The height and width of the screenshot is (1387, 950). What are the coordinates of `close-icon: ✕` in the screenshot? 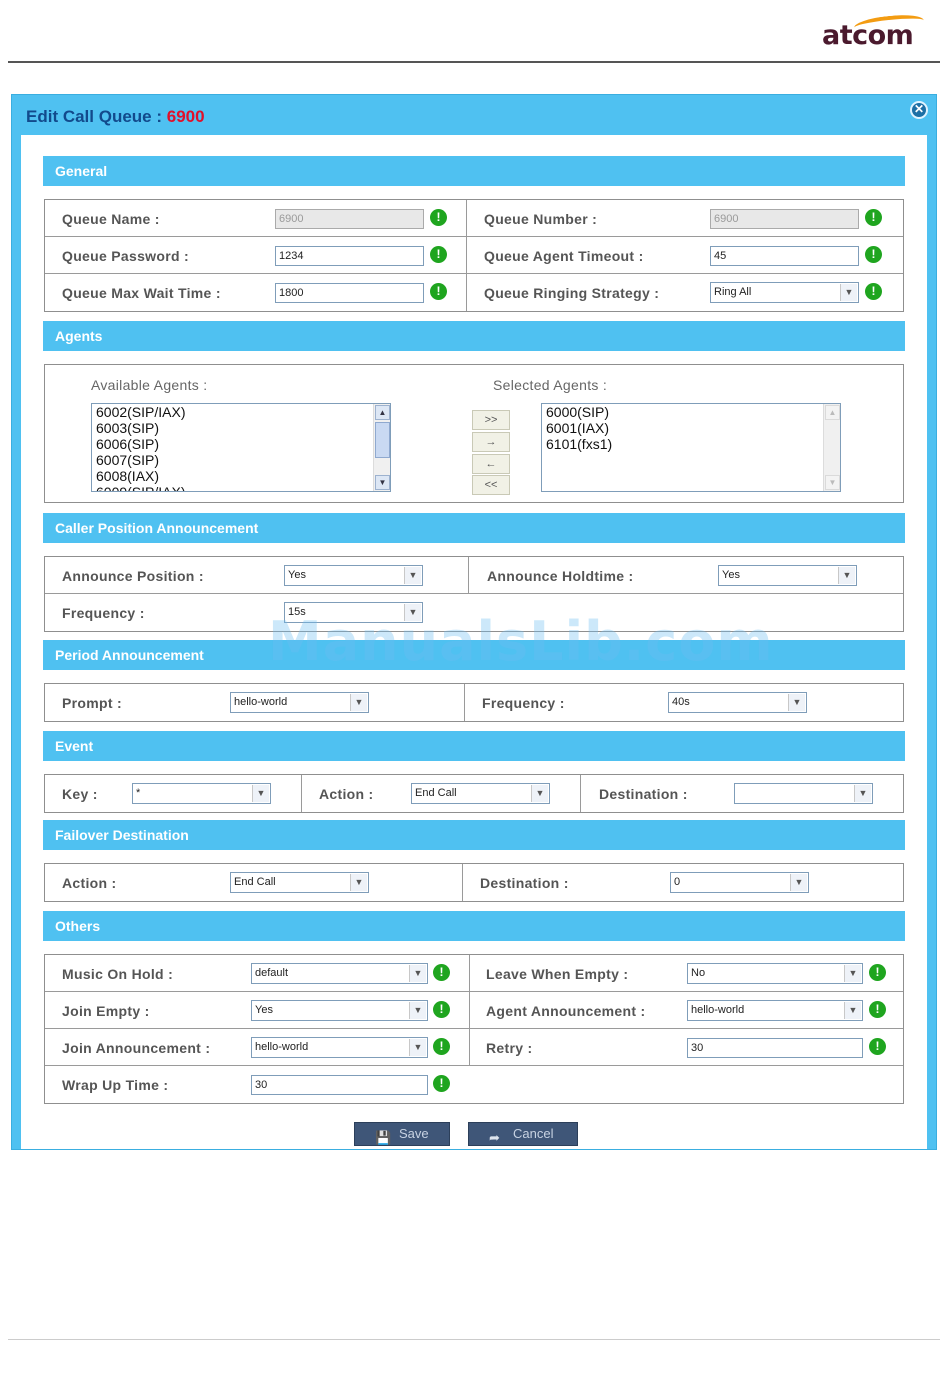 It's located at (919, 110).